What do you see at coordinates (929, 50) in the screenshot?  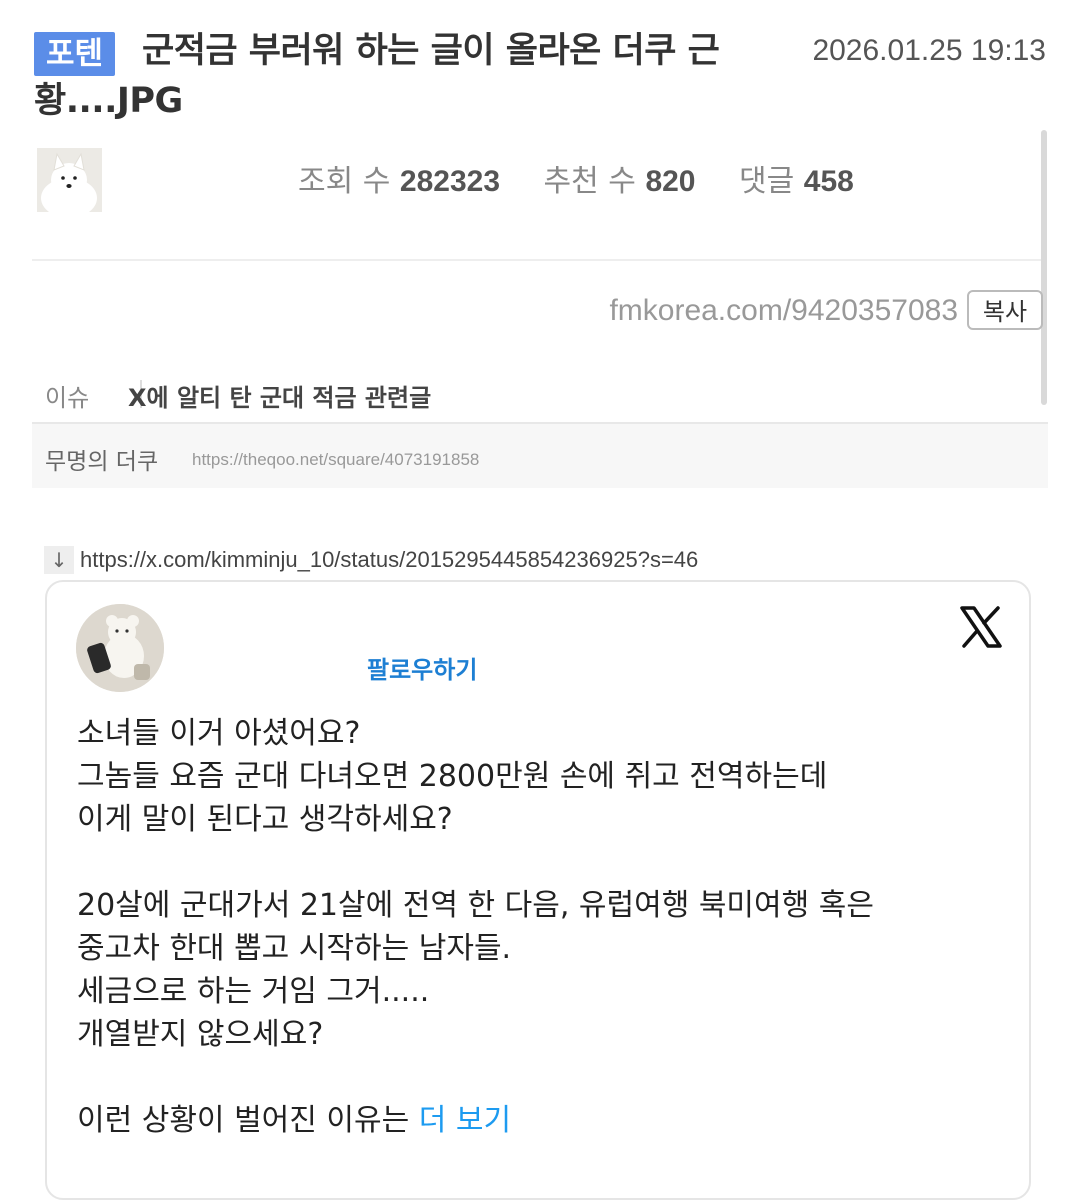 I see `post-date: 2026.01.25 19:13` at bounding box center [929, 50].